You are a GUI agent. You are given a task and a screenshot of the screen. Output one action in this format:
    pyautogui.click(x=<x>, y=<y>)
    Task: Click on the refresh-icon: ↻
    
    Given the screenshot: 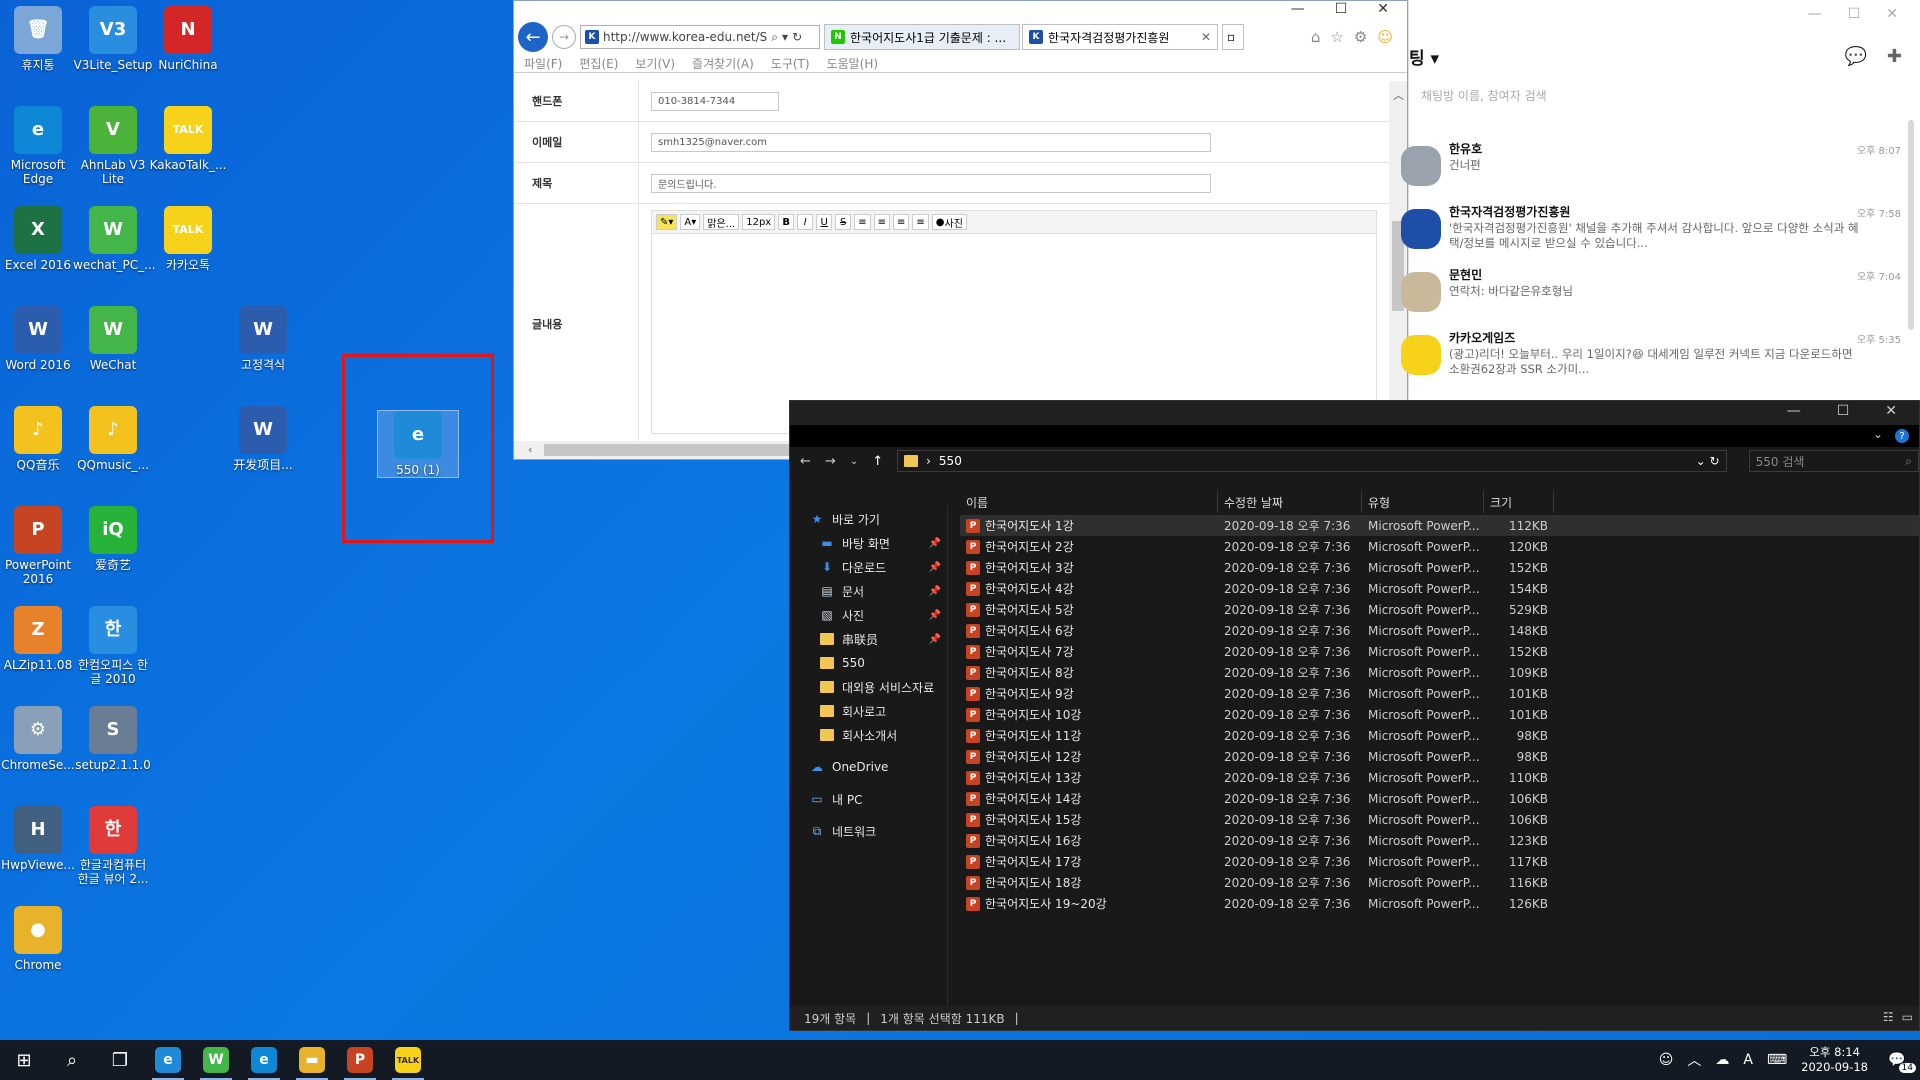 What is the action you would take?
    pyautogui.click(x=797, y=37)
    